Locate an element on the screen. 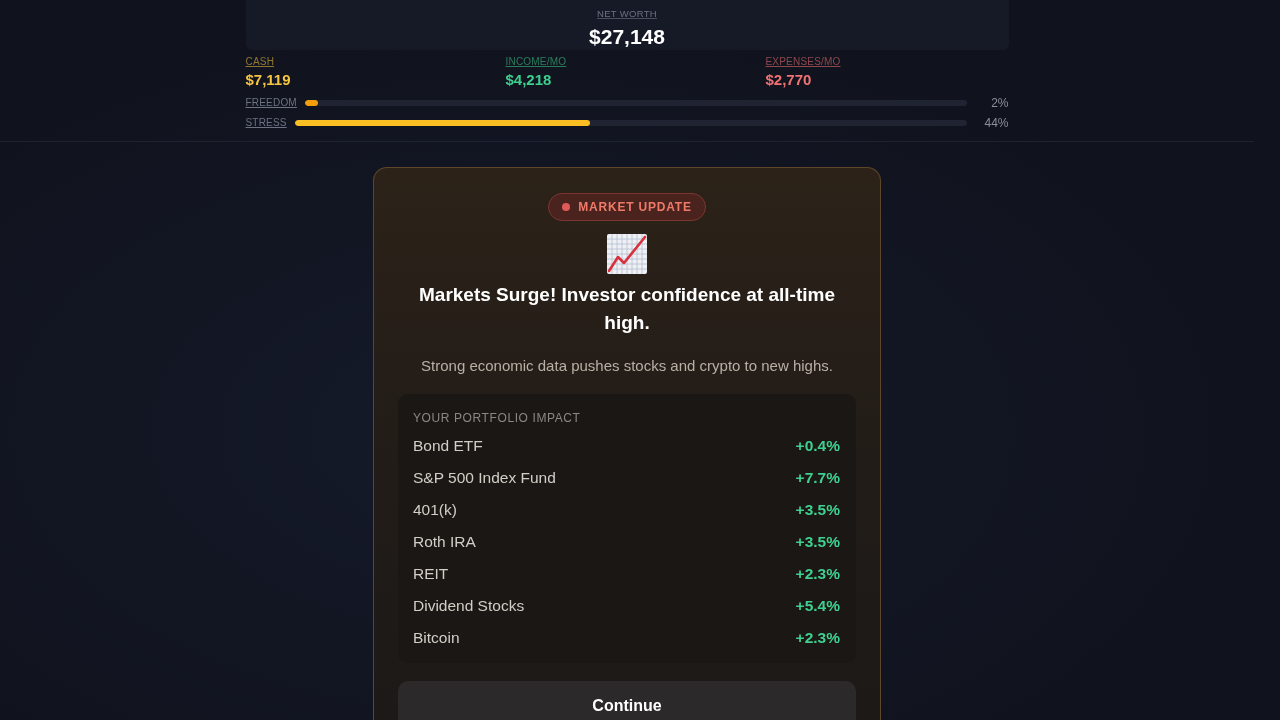 This screenshot has height=720, width=1280. net-worth-label: NET WORTH is located at coordinates (627, 14).